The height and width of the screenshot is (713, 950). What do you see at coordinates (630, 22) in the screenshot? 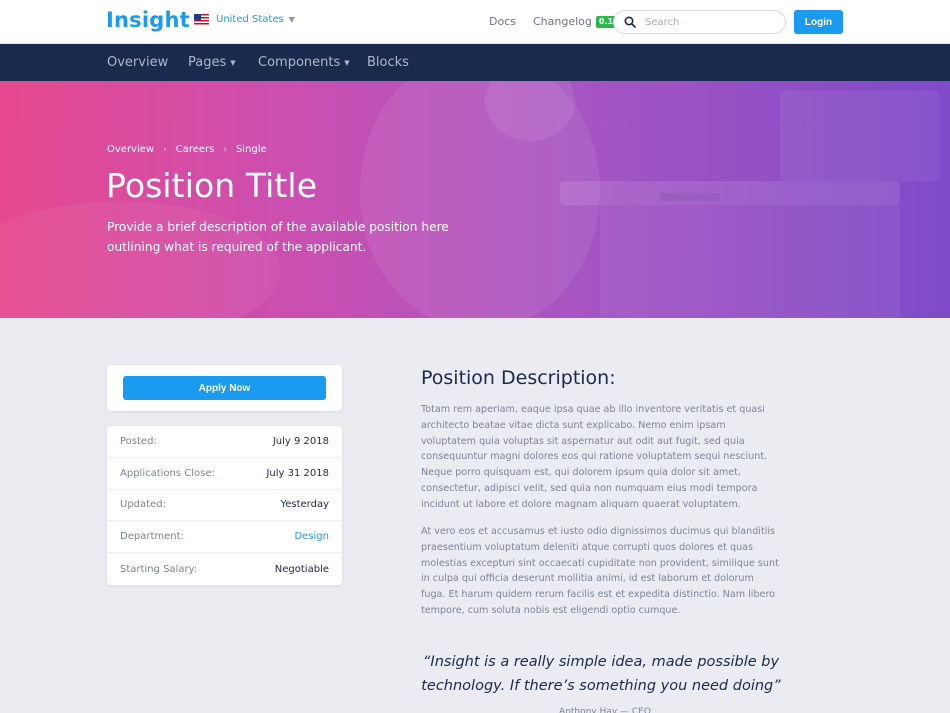
I see `search-icon` at bounding box center [630, 22].